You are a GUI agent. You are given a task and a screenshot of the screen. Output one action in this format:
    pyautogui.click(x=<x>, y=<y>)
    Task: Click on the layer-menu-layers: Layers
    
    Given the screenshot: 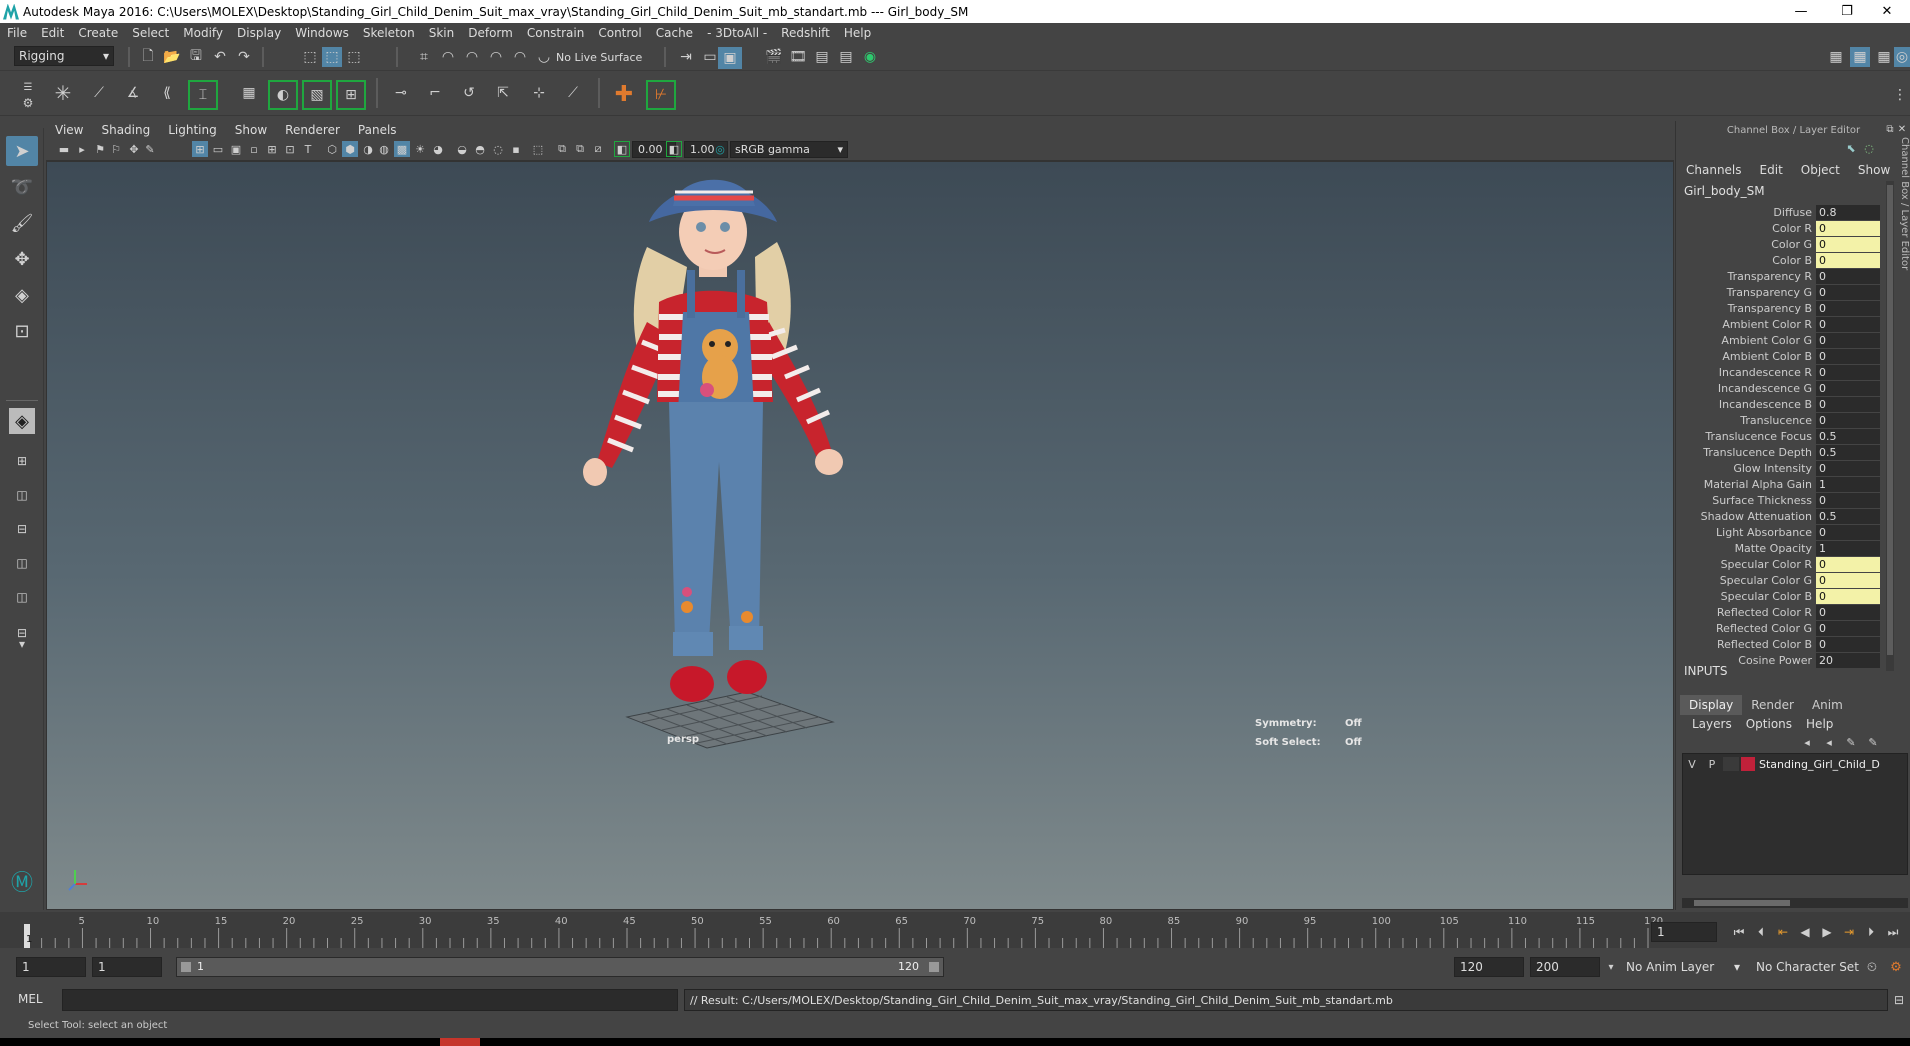 What is the action you would take?
    pyautogui.click(x=1712, y=724)
    